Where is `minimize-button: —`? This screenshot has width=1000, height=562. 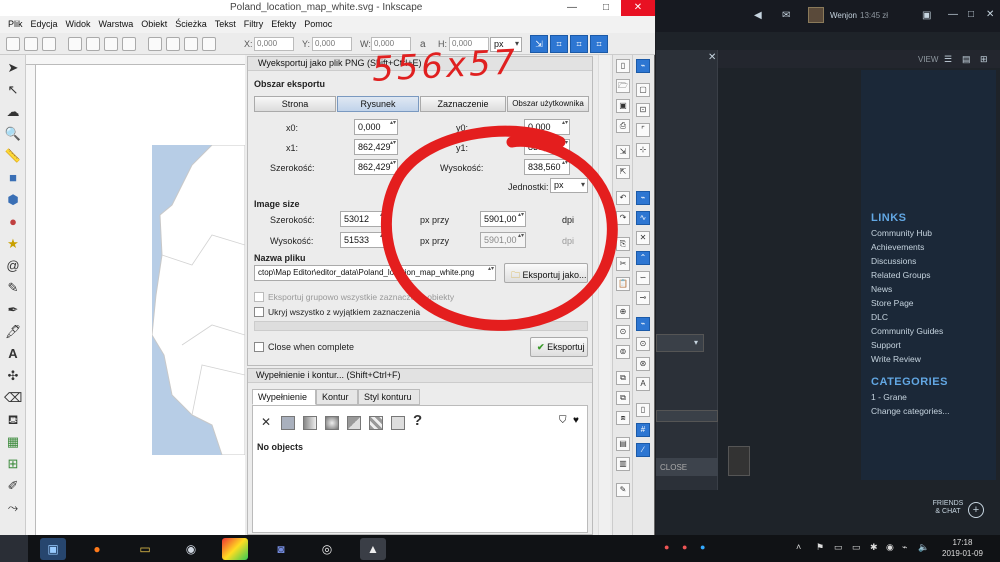 minimize-button: — is located at coordinates (572, 8).